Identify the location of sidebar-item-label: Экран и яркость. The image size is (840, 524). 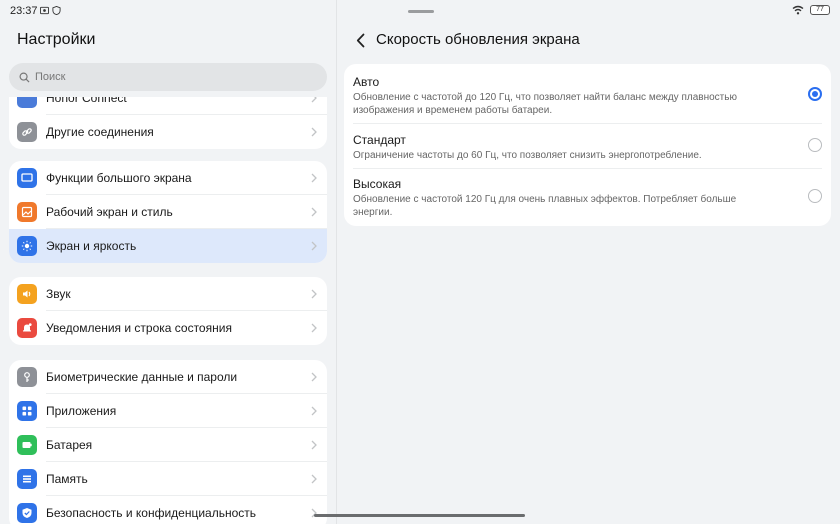
(91, 246).